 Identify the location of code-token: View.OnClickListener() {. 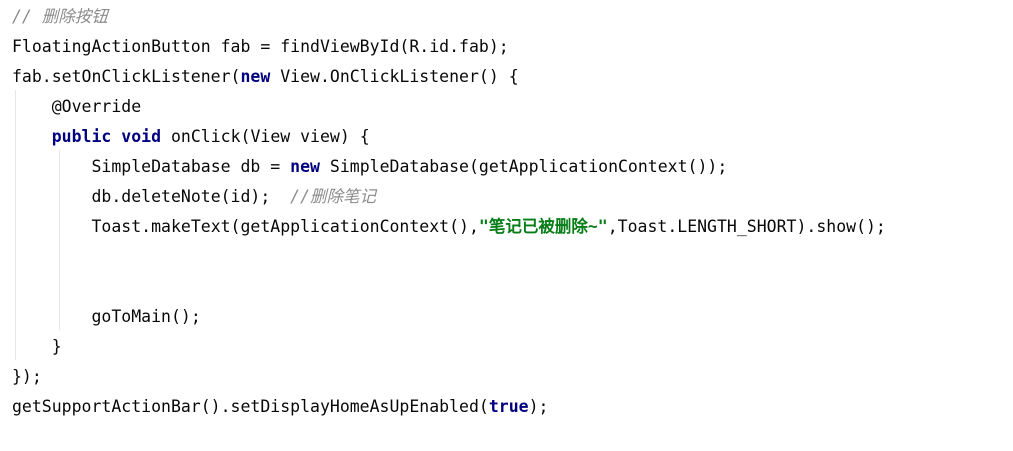
(394, 76).